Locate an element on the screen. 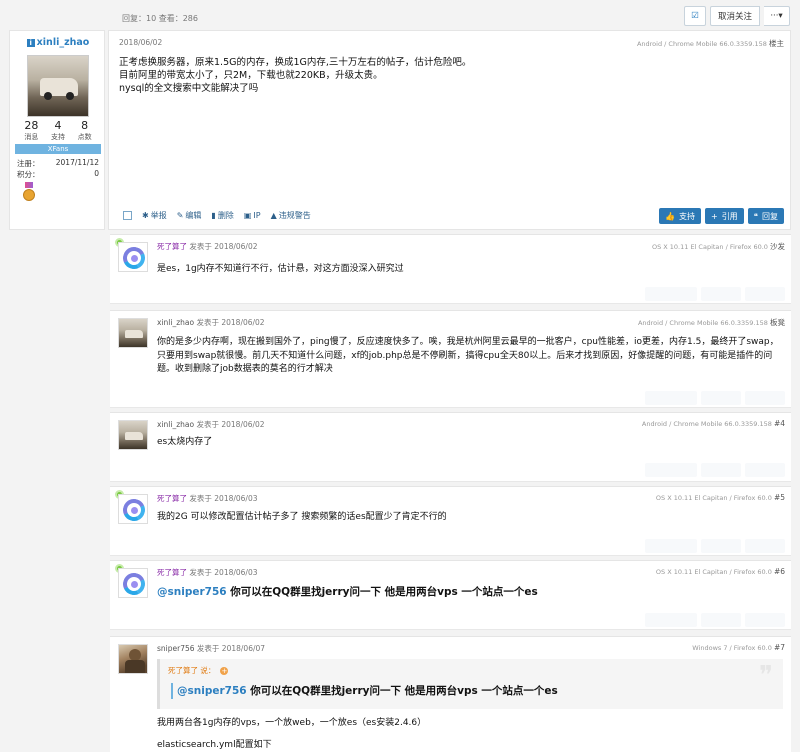  floor-label: #5 is located at coordinates (779, 497).